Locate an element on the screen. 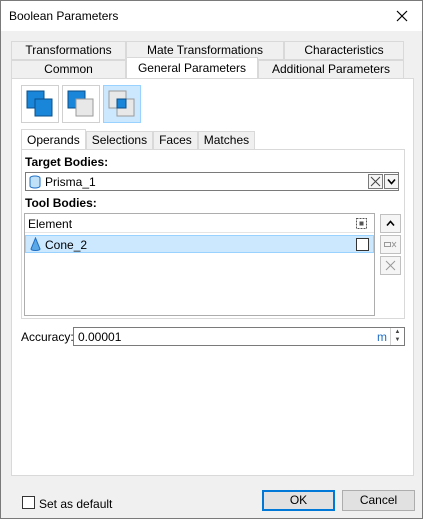 The image size is (423, 519). set-as-default-checkbox is located at coordinates (28, 502).